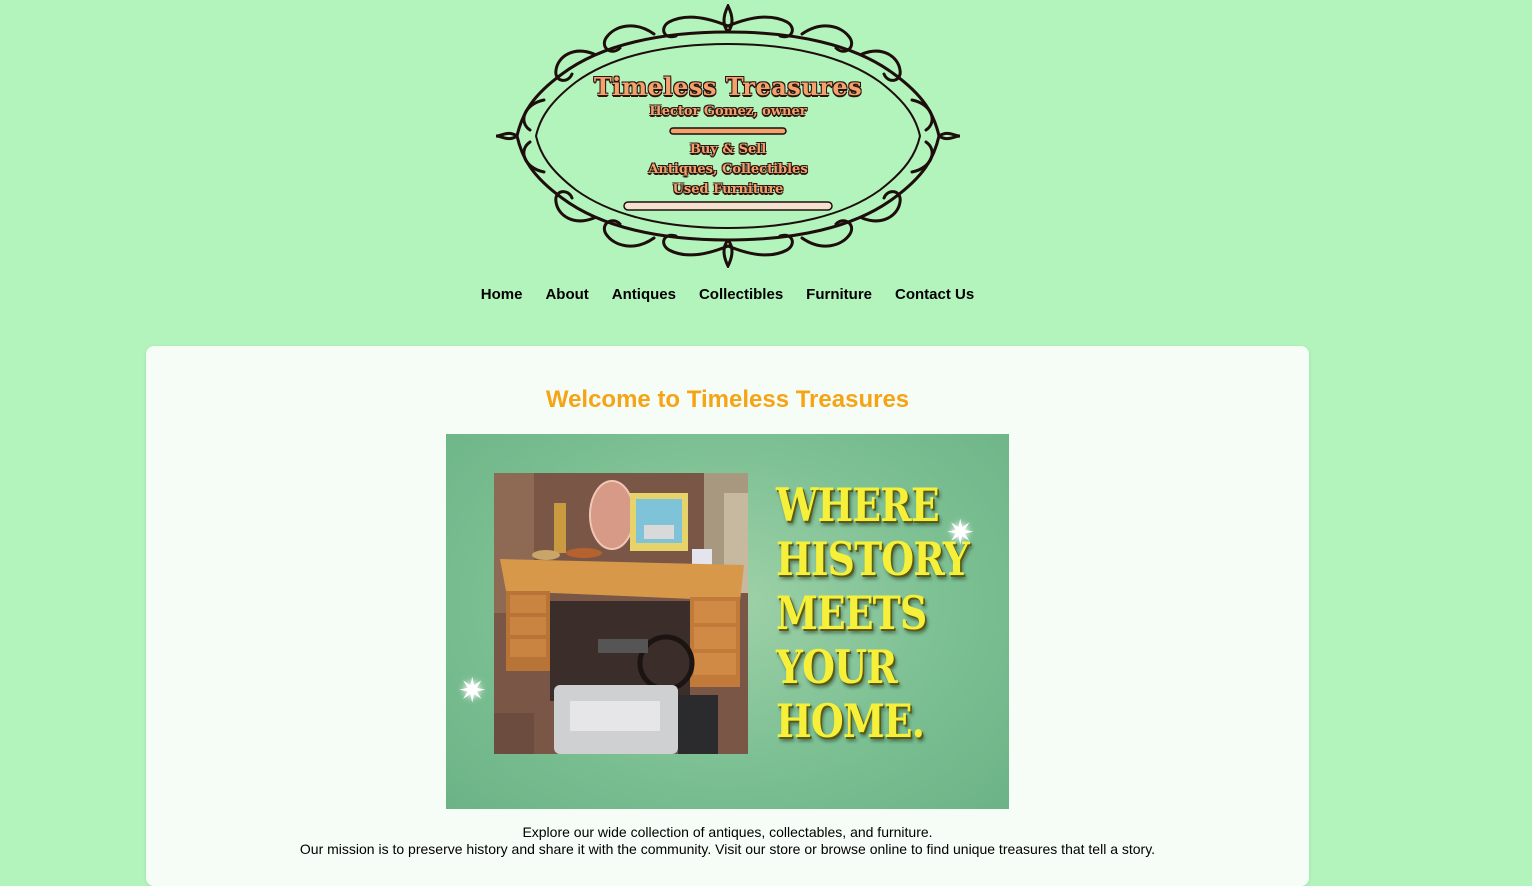 This screenshot has height=886, width=1532. I want to click on logo-owner: Hector Gomez, owner, so click(728, 111).